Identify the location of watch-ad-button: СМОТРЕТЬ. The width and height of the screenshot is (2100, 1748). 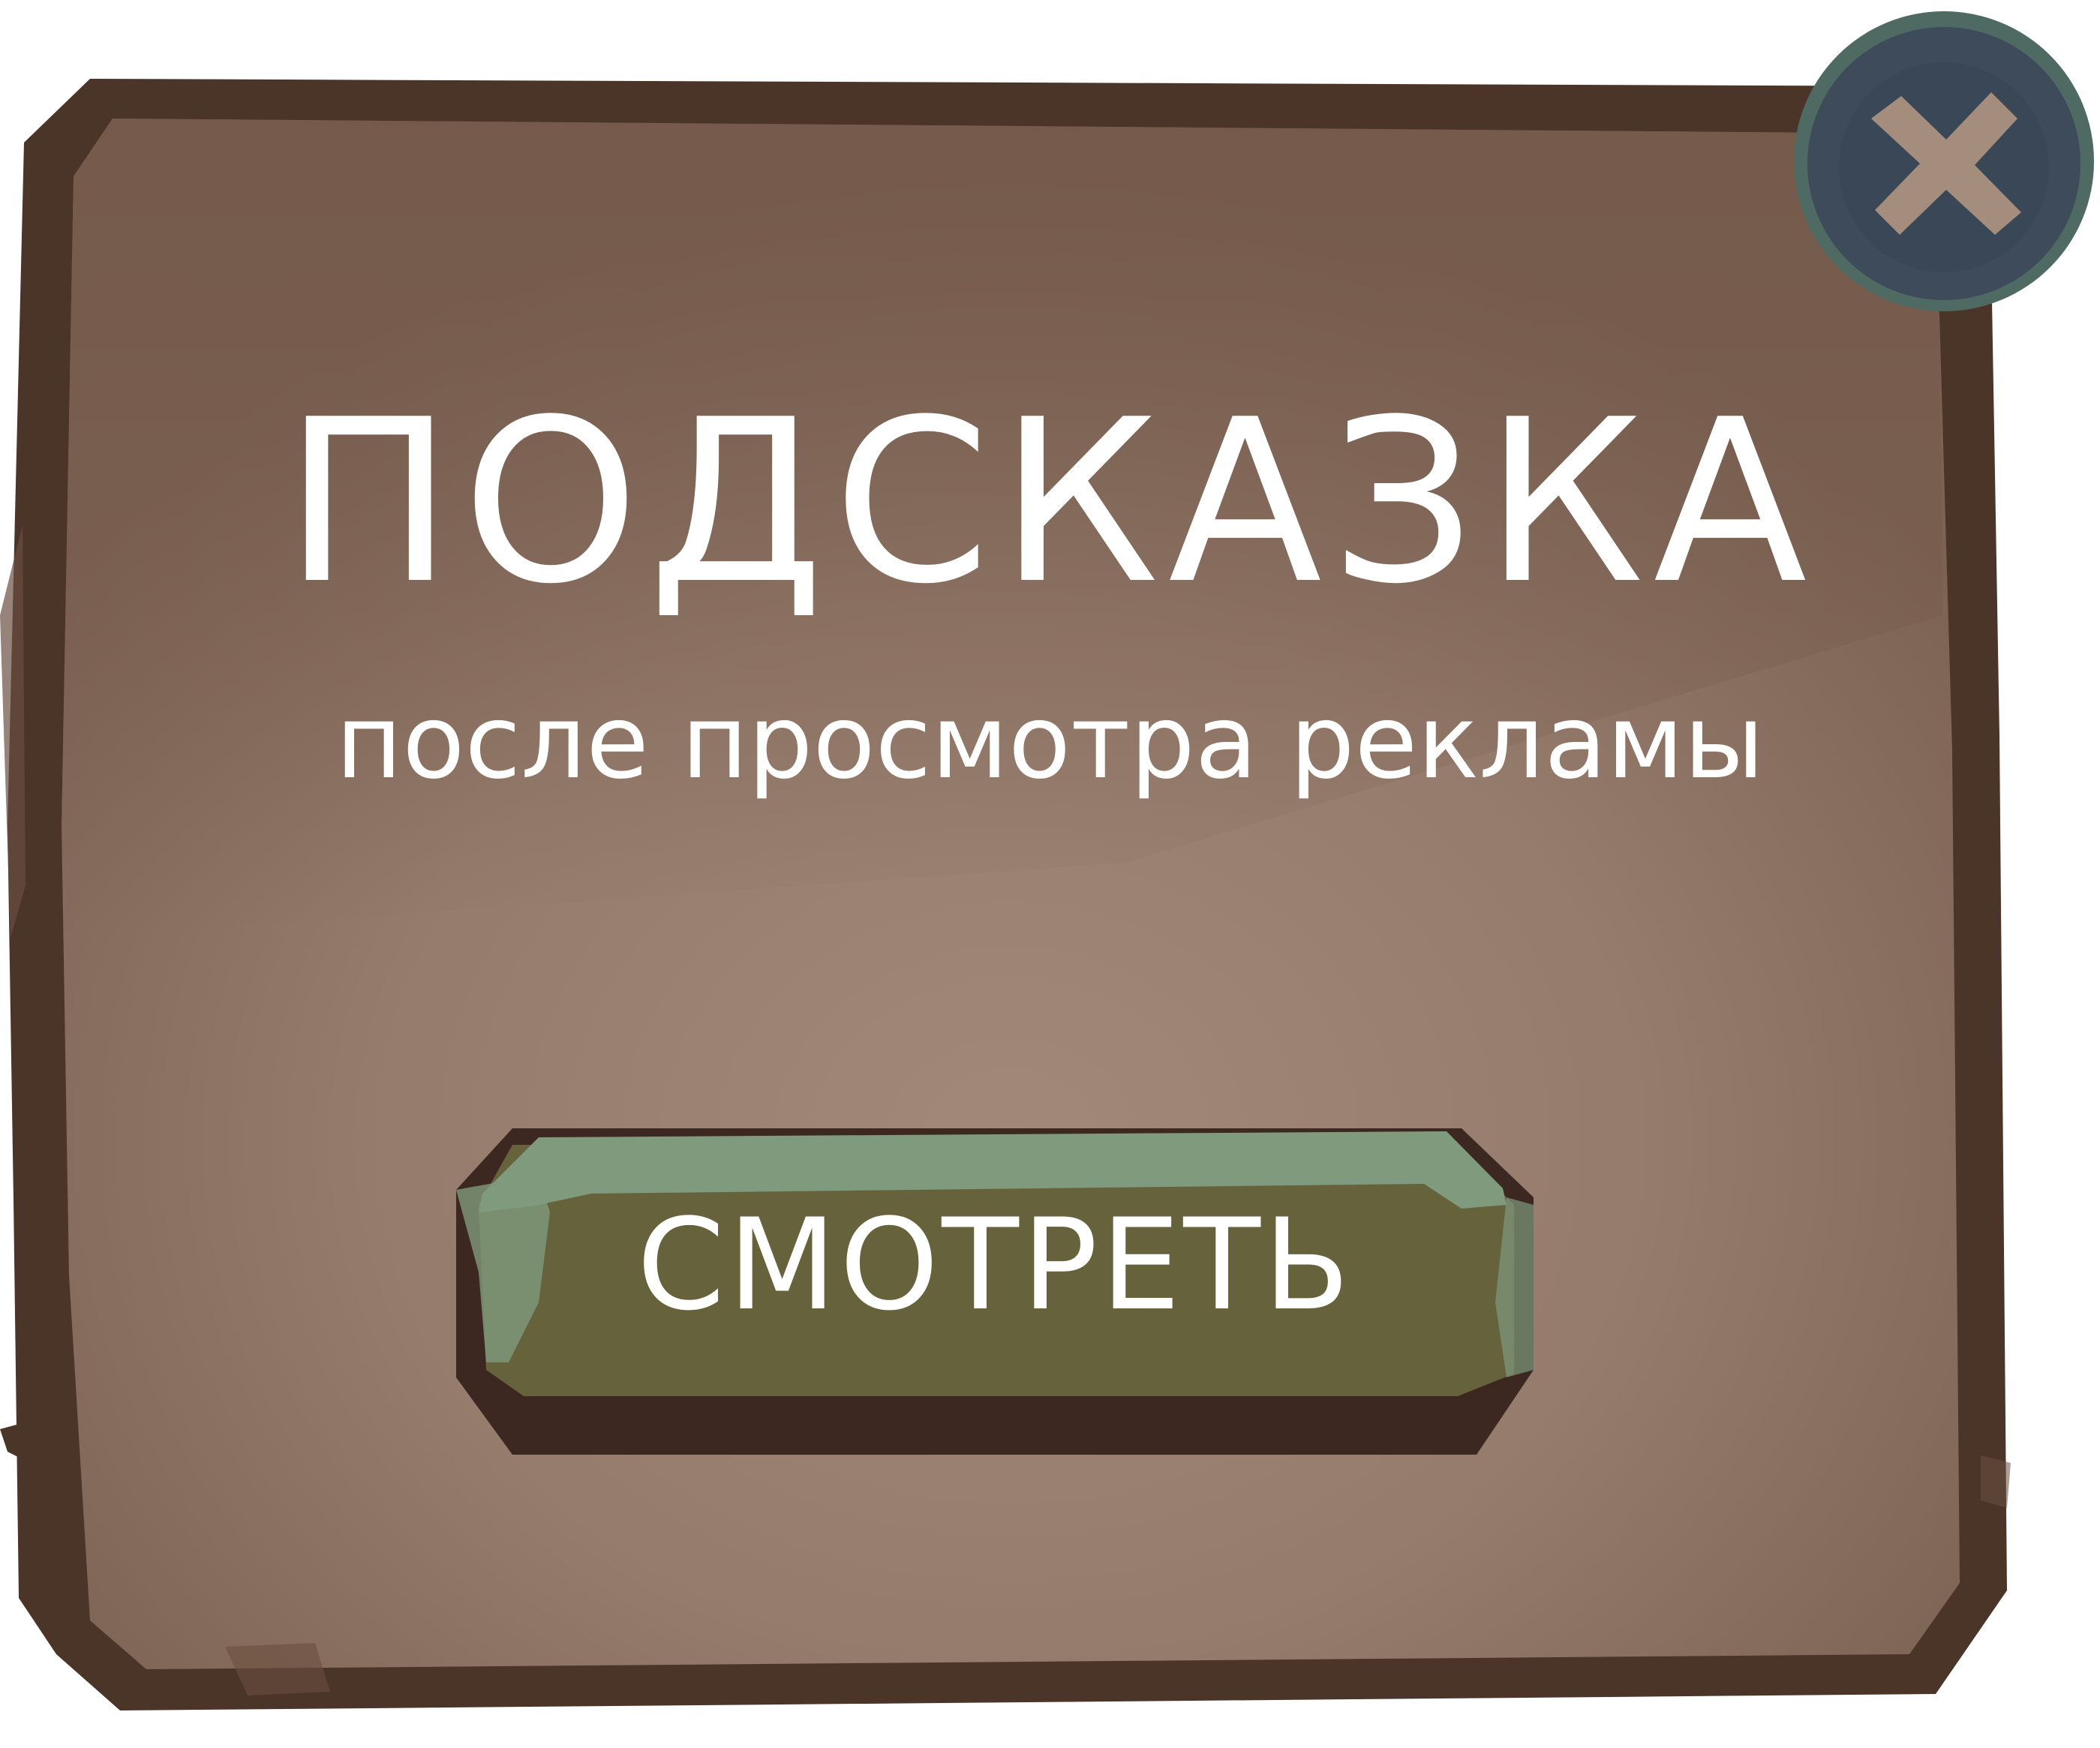
(995, 1288).